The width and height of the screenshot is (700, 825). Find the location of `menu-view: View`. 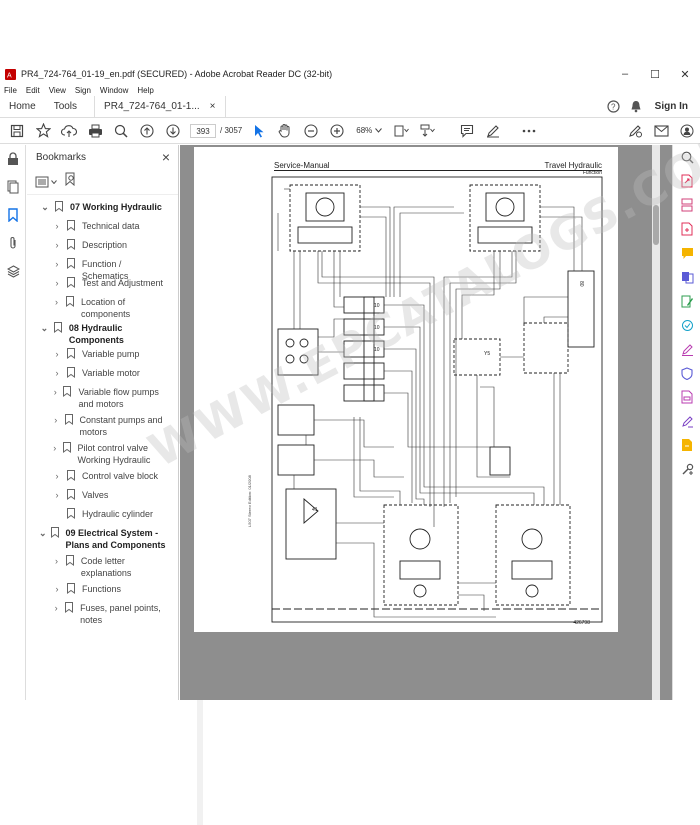

menu-view: View is located at coordinates (57, 90).